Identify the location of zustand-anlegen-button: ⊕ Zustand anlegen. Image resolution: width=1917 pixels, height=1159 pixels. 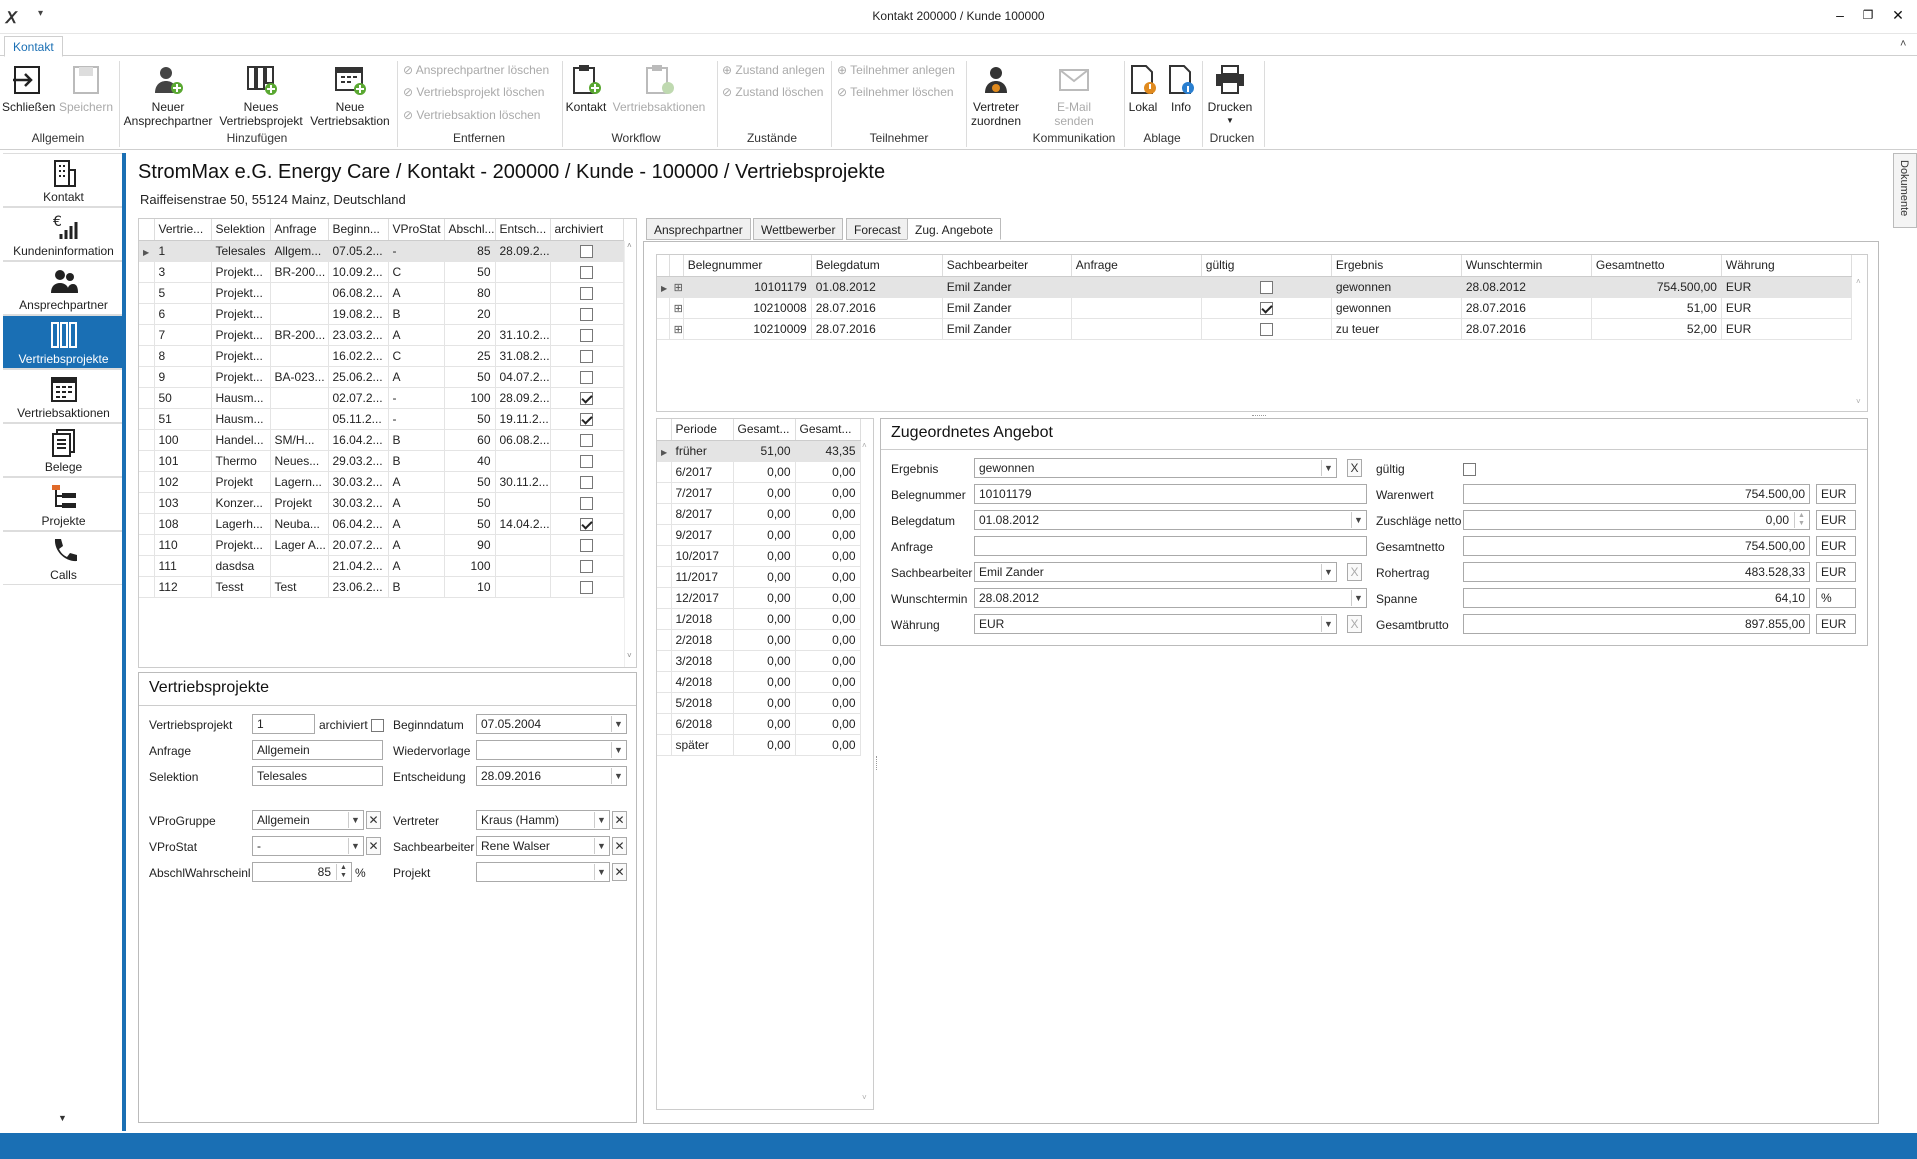
(773, 70).